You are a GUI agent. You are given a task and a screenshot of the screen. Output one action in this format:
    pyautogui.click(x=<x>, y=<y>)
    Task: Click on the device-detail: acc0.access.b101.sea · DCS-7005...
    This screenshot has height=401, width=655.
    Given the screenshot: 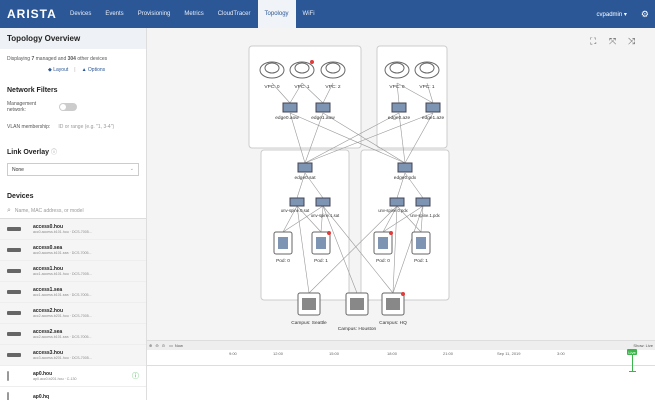 What is the action you would take?
    pyautogui.click(x=62, y=253)
    